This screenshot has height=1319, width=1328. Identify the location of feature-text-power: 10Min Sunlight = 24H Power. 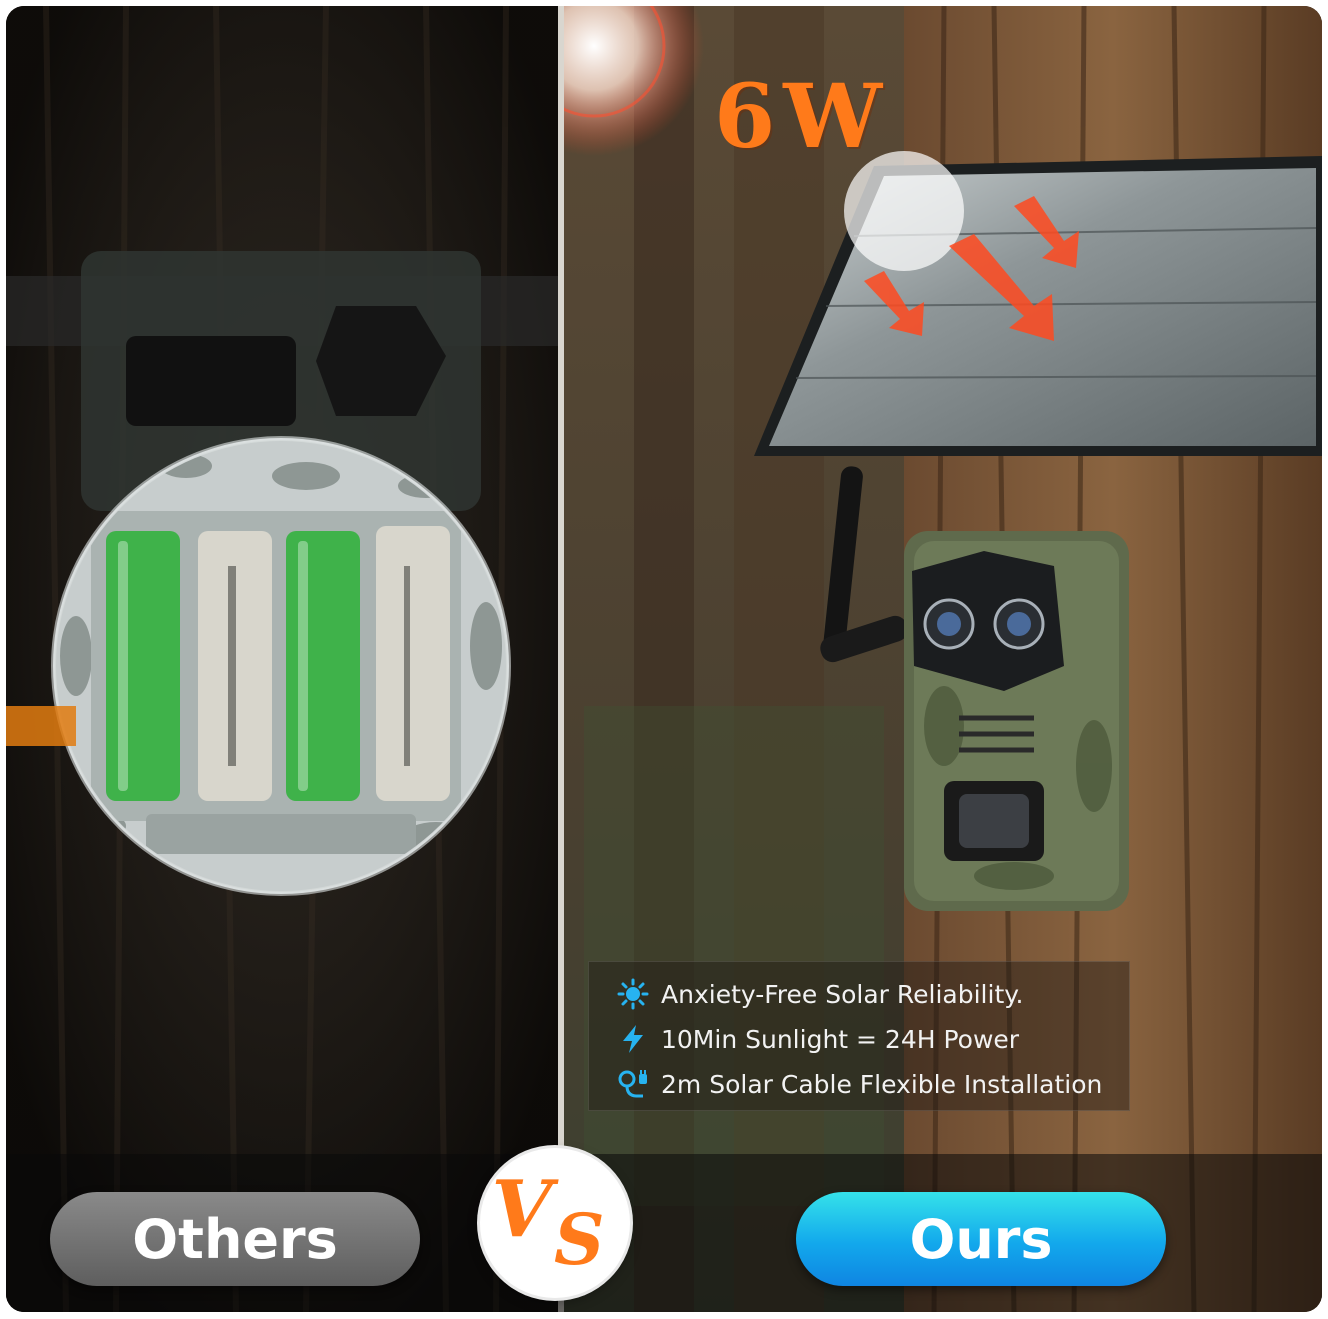
(840, 1039).